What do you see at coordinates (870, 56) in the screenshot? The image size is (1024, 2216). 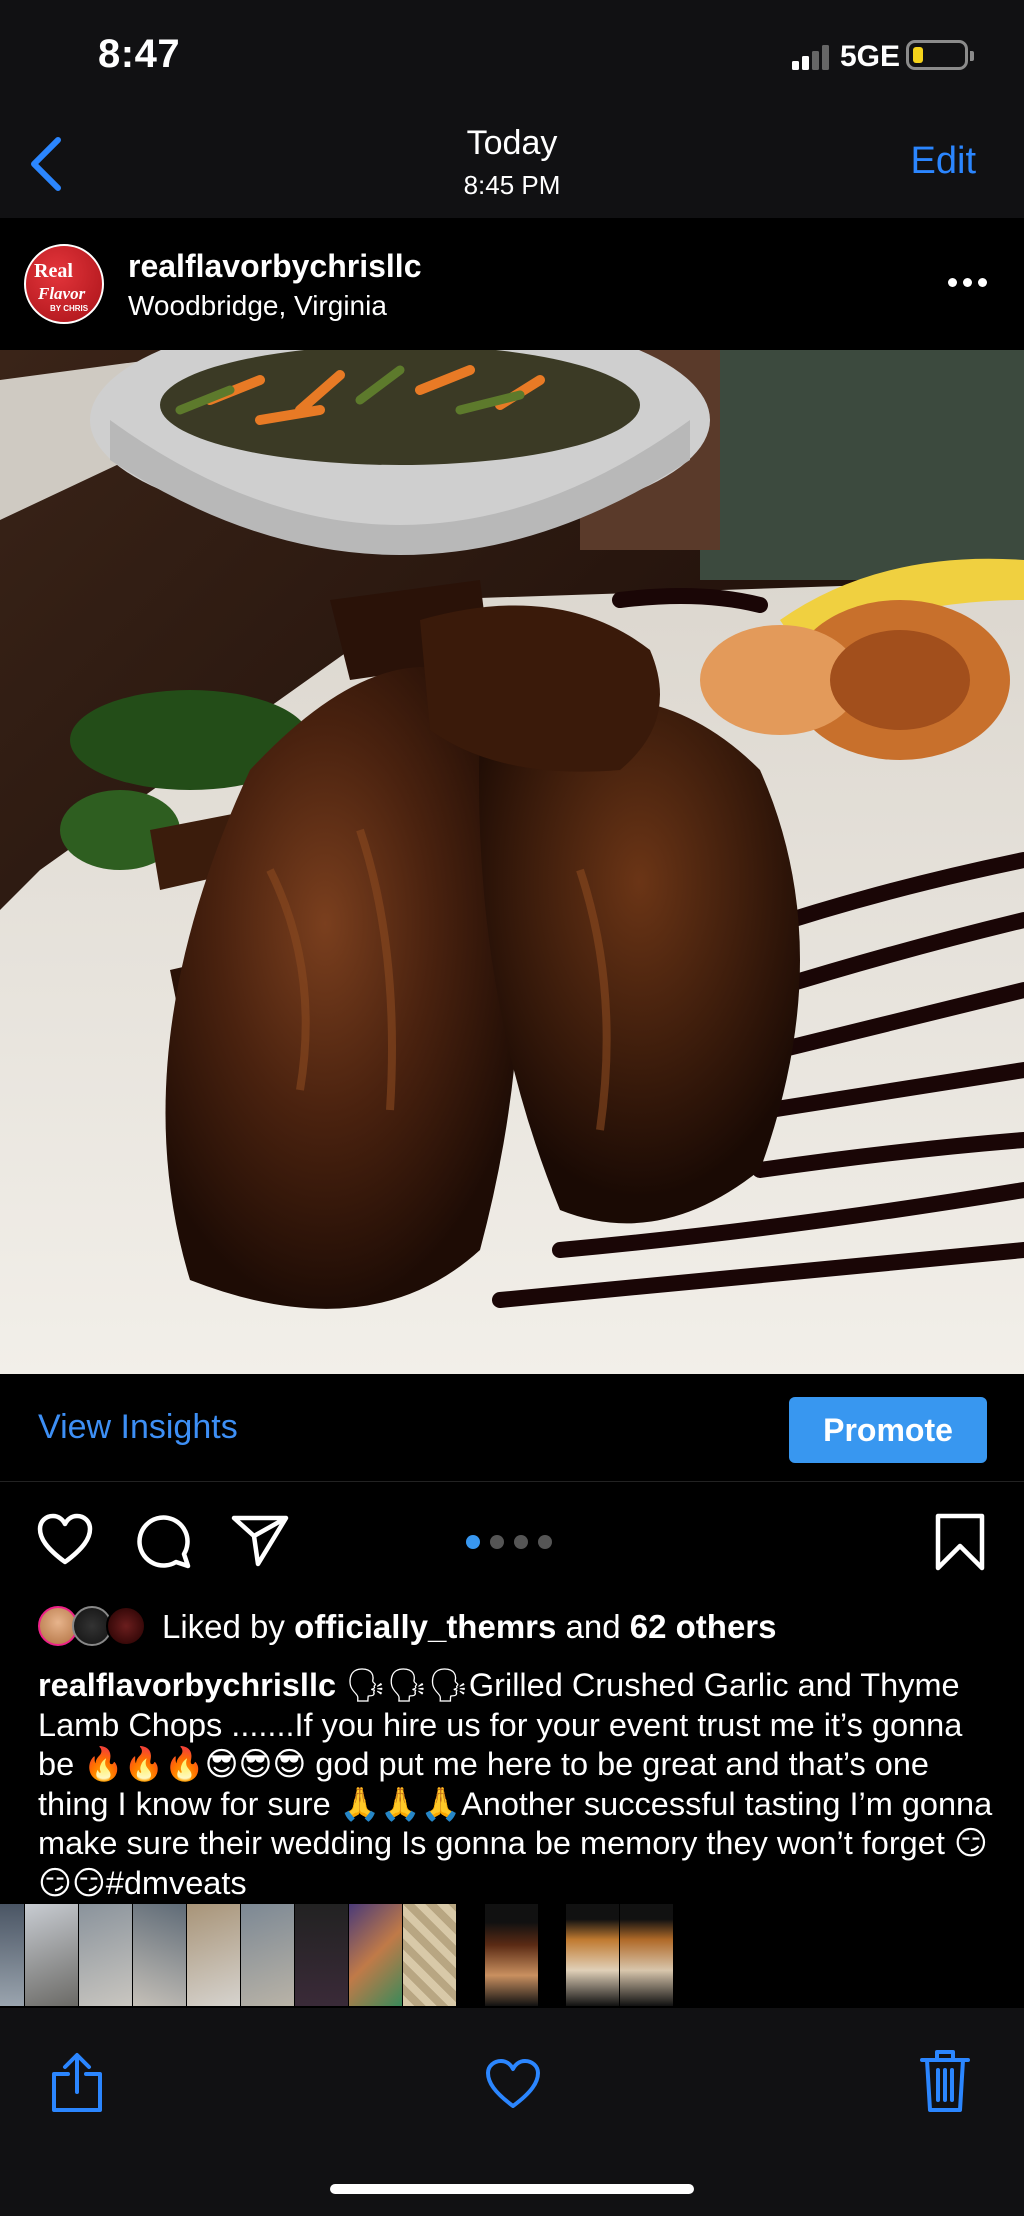 I see `network-type: 5GE` at bounding box center [870, 56].